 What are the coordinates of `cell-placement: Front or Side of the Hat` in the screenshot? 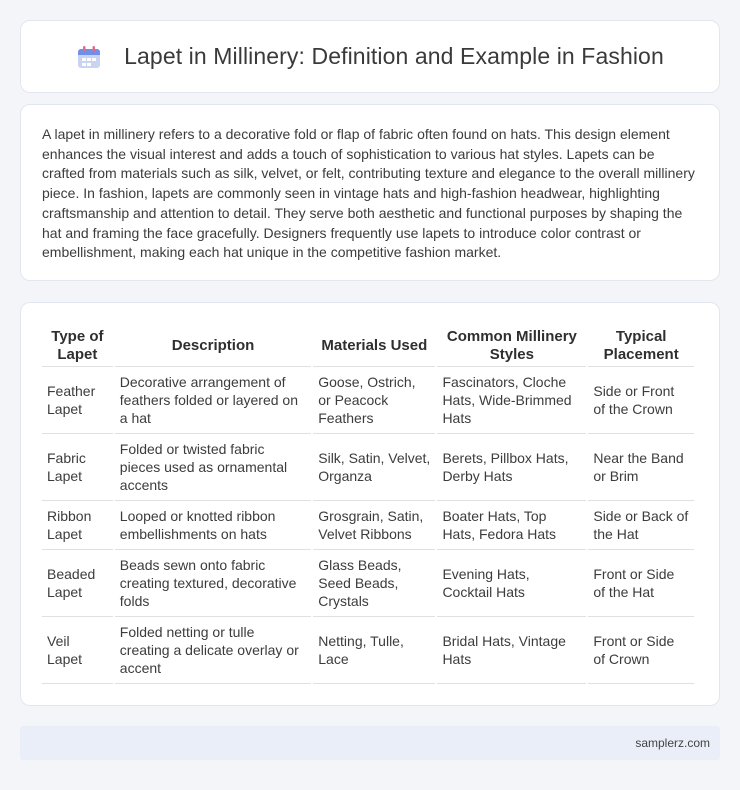 It's located at (641, 583).